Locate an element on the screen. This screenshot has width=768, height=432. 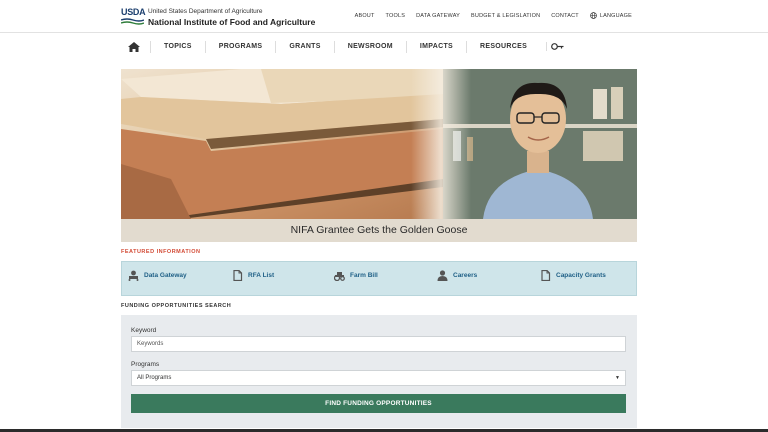
language-label: LANGUAGE is located at coordinates (615, 15).